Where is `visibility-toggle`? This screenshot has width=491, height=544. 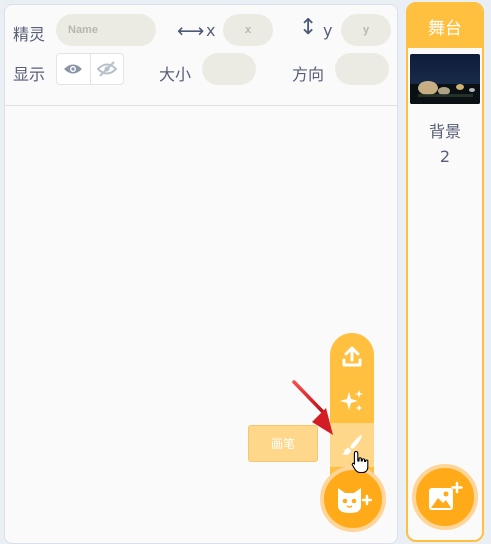
visibility-toggle is located at coordinates (90, 69).